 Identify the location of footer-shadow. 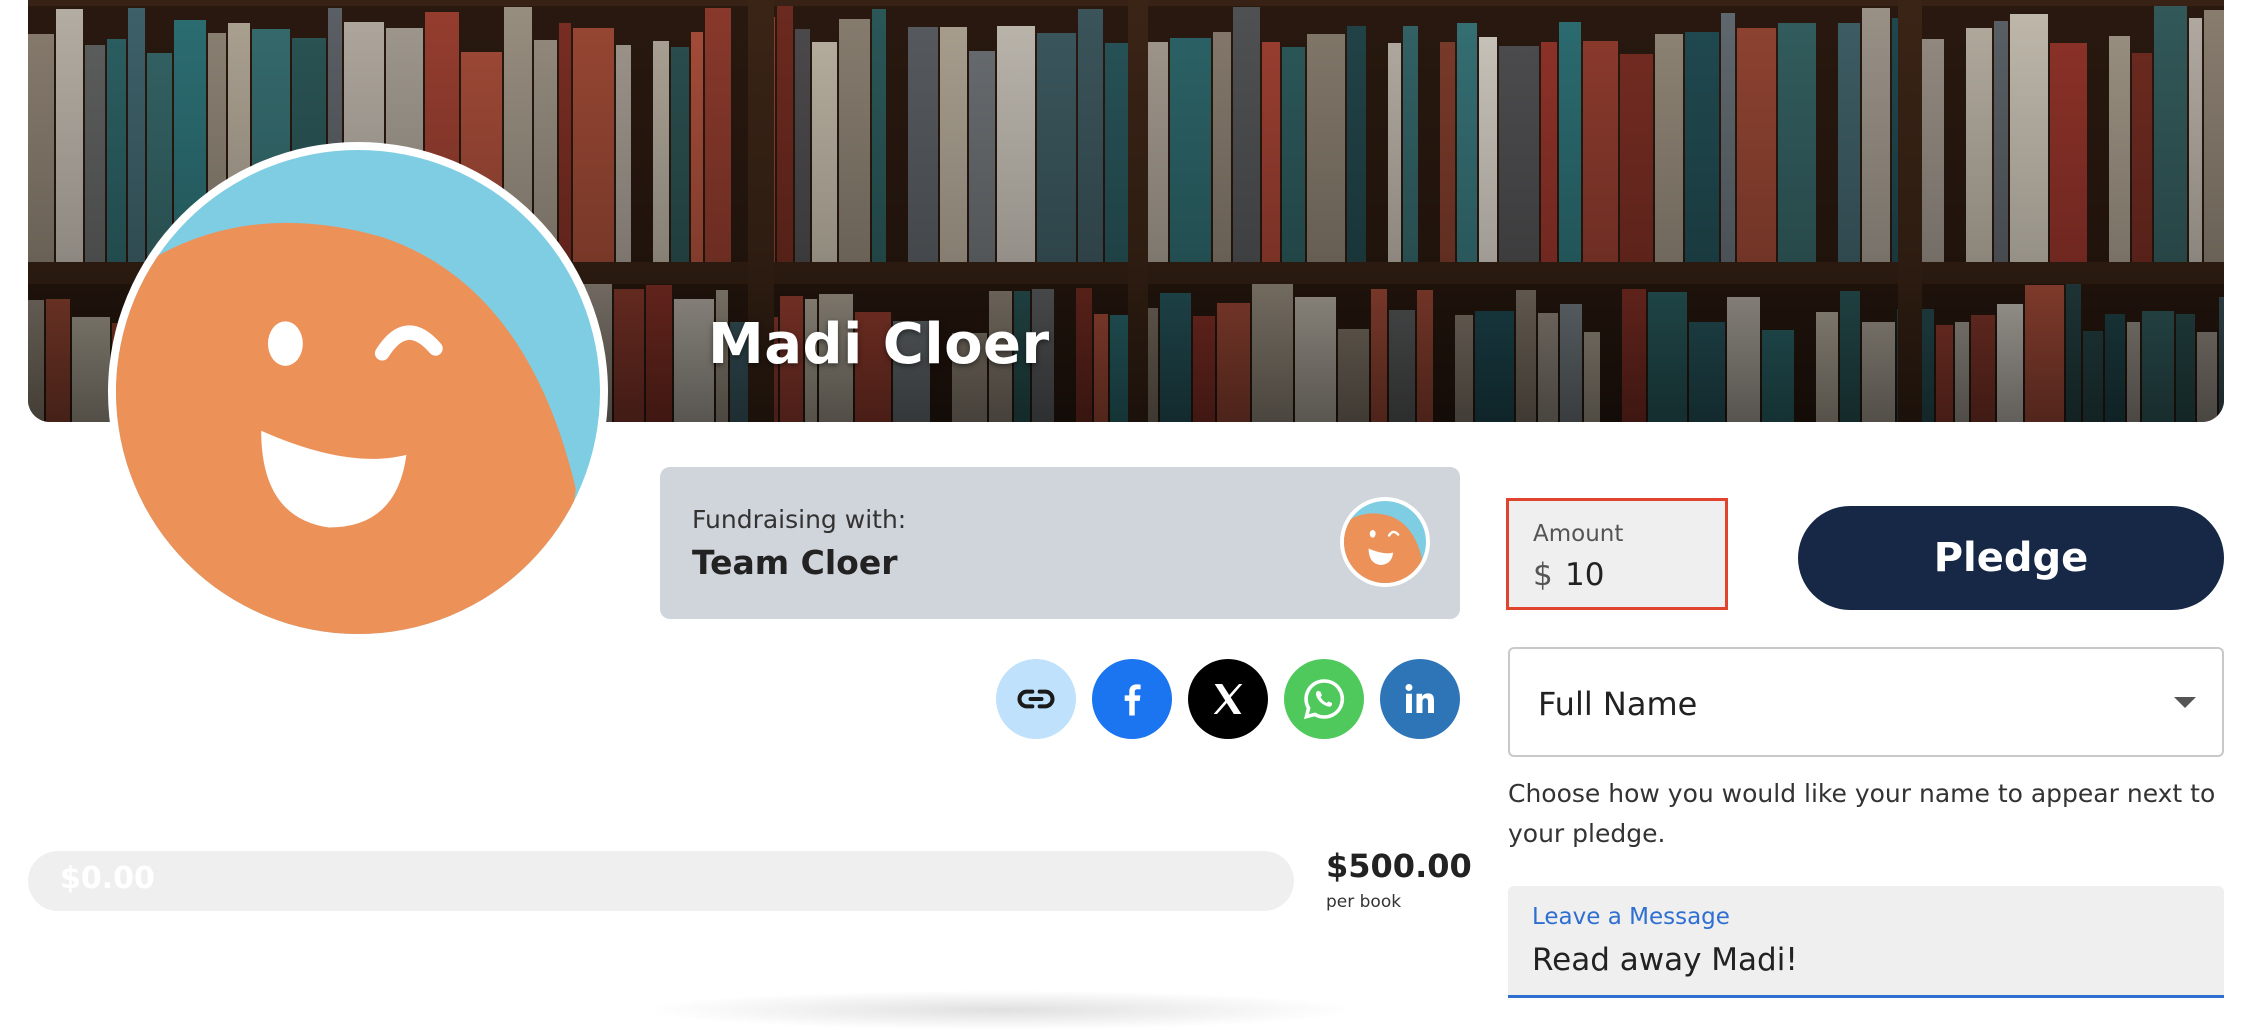
(1000, 1010).